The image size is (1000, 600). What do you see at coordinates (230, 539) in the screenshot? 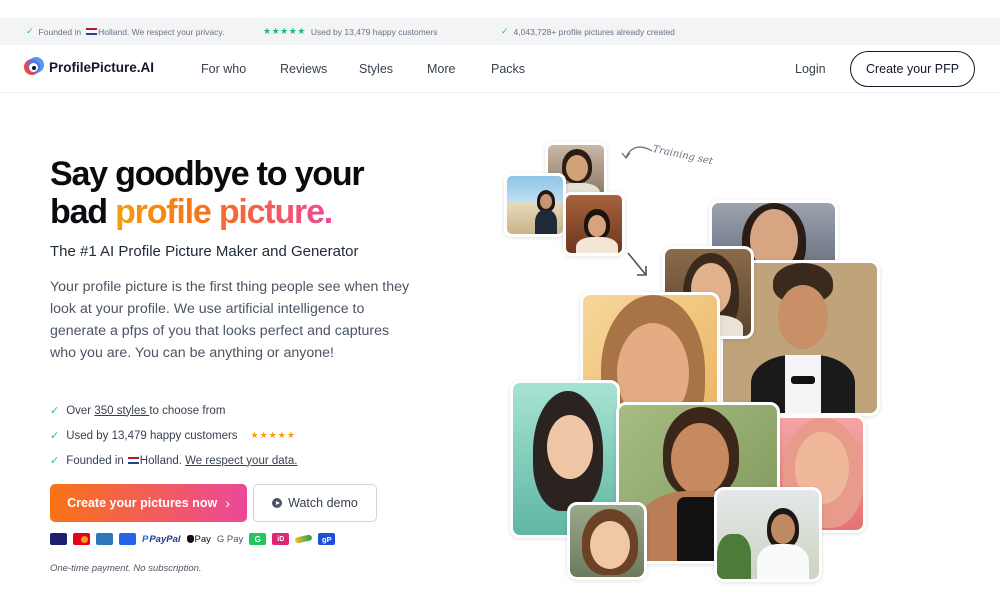
I see `google-pay-icon: G Pay` at bounding box center [230, 539].